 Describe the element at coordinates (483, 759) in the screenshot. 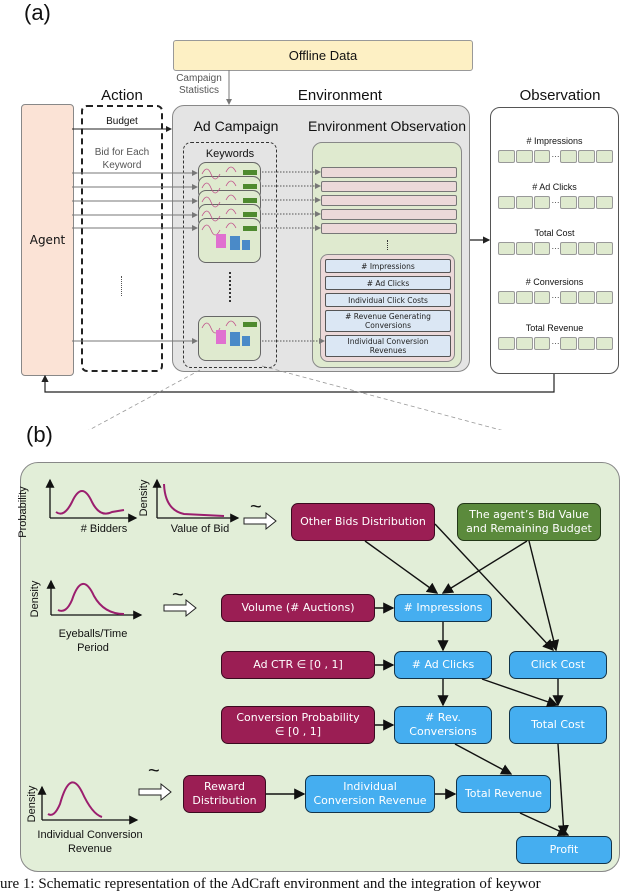

I see `edge-revconv-totalrevenue` at that location.